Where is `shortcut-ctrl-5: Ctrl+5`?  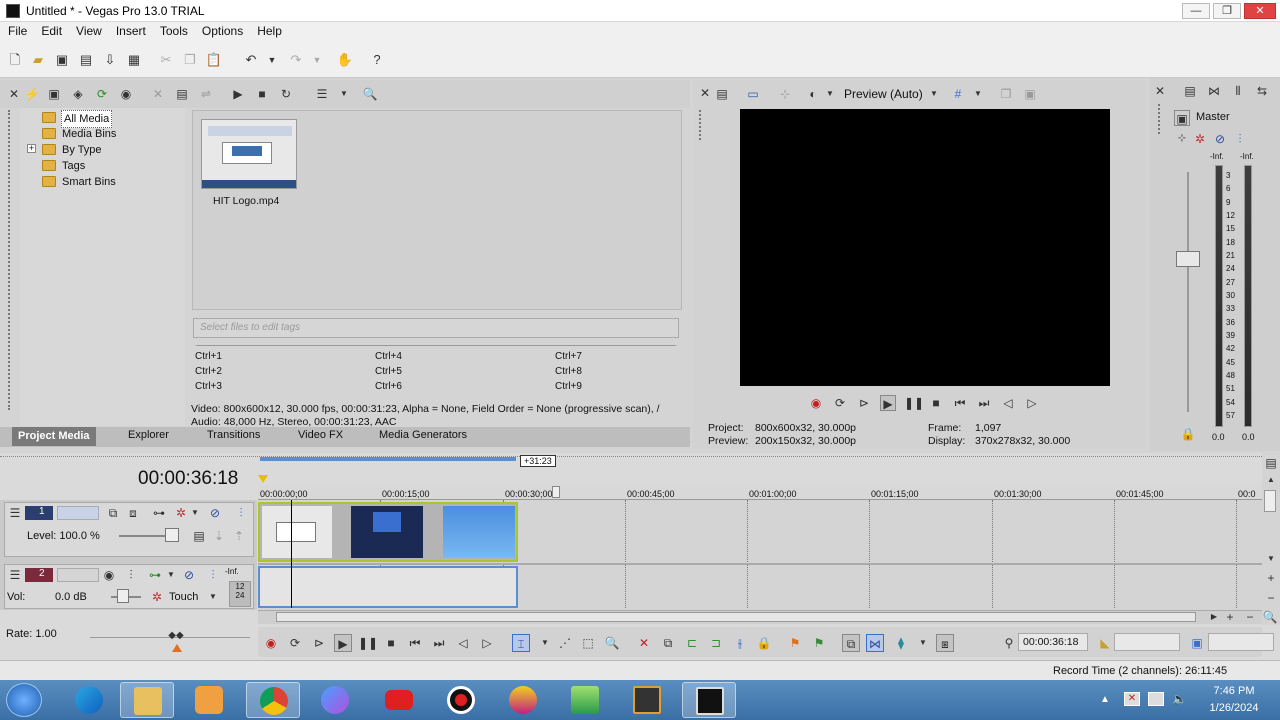
shortcut-ctrl-5: Ctrl+5 is located at coordinates (388, 371).